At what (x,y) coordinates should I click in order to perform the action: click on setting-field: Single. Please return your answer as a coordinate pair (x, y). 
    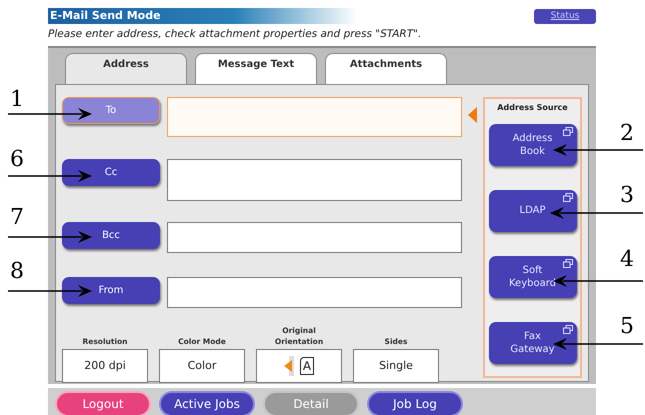
    Looking at the image, I should click on (396, 365).